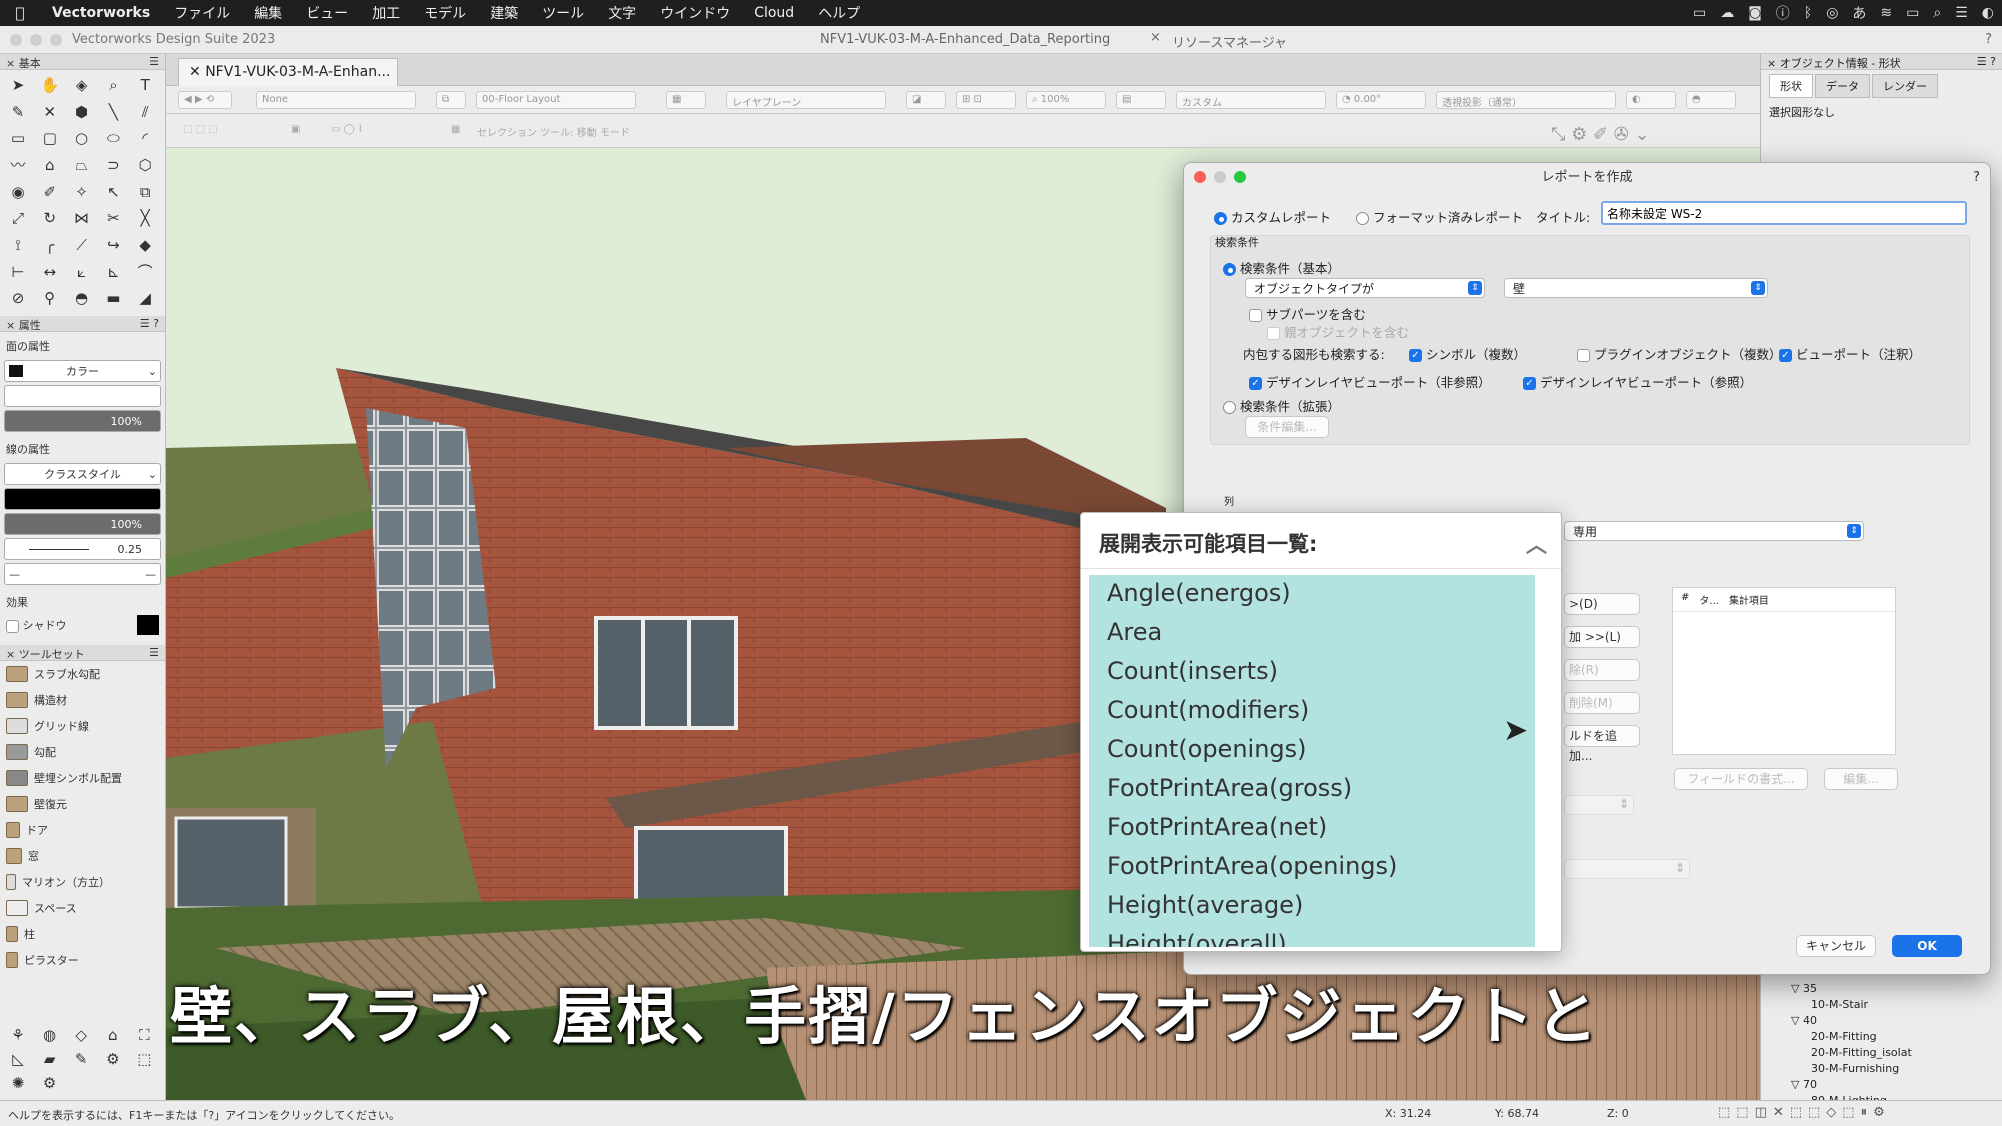 This screenshot has width=2002, height=1126. What do you see at coordinates (18, 245) in the screenshot?
I see `connect-tool-icon: ⟟` at bounding box center [18, 245].